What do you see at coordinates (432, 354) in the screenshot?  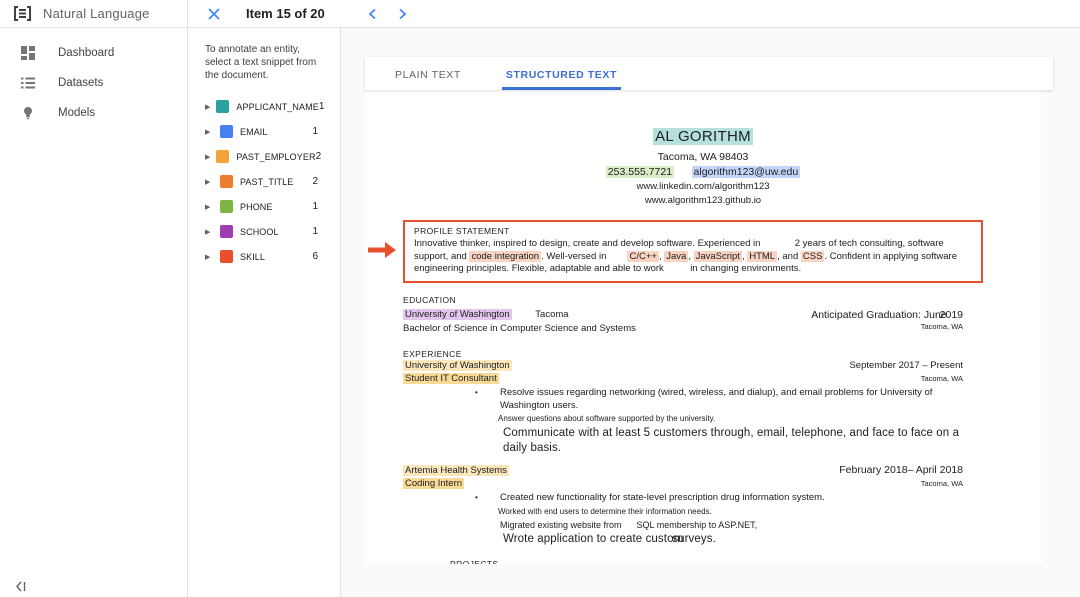 I see `section-heading: EXPERIENCE` at bounding box center [432, 354].